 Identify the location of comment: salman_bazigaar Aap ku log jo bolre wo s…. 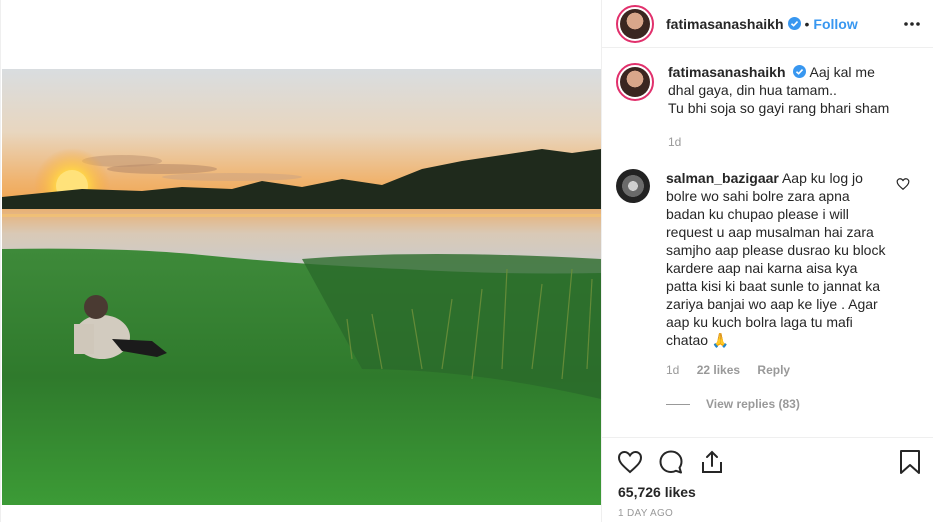
(768, 274).